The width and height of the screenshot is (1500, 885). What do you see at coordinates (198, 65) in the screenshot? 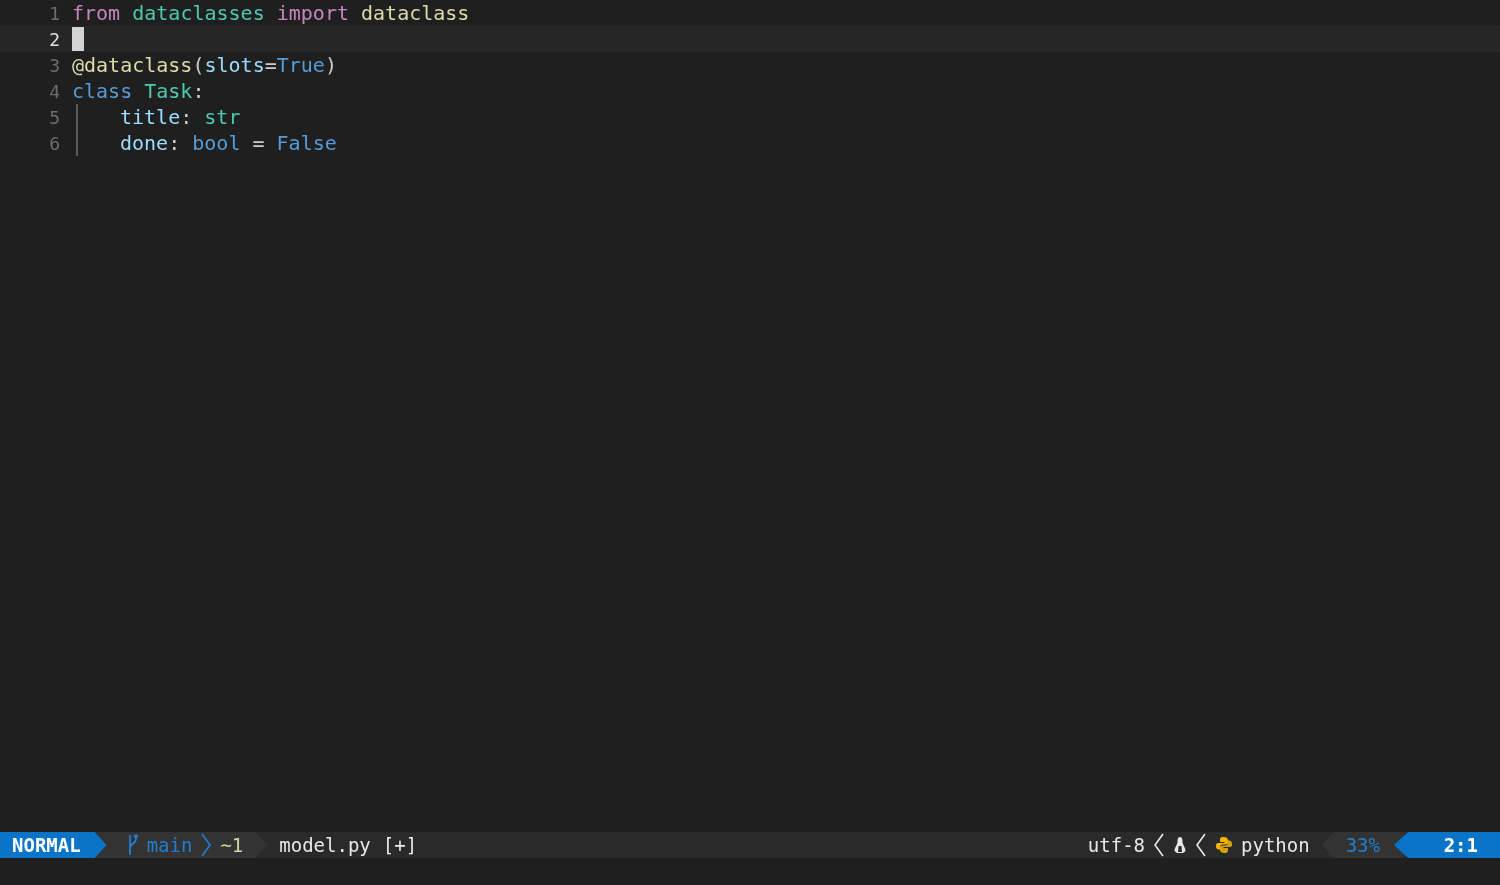
I see `code-token: (` at bounding box center [198, 65].